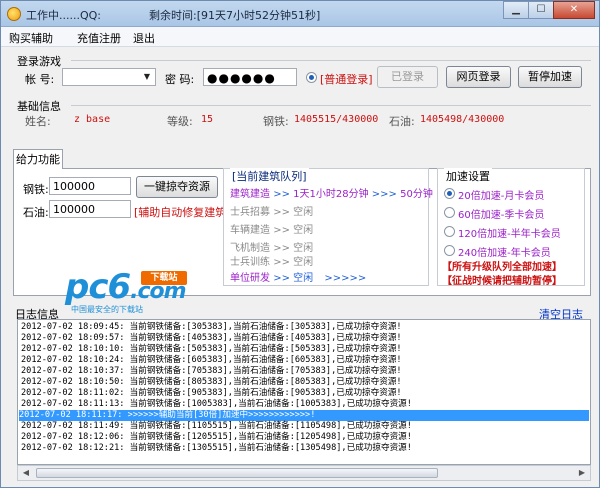 The height and width of the screenshot is (488, 600). What do you see at coordinates (26, 473) in the screenshot?
I see `scroll-left-icon: ◀` at bounding box center [26, 473].